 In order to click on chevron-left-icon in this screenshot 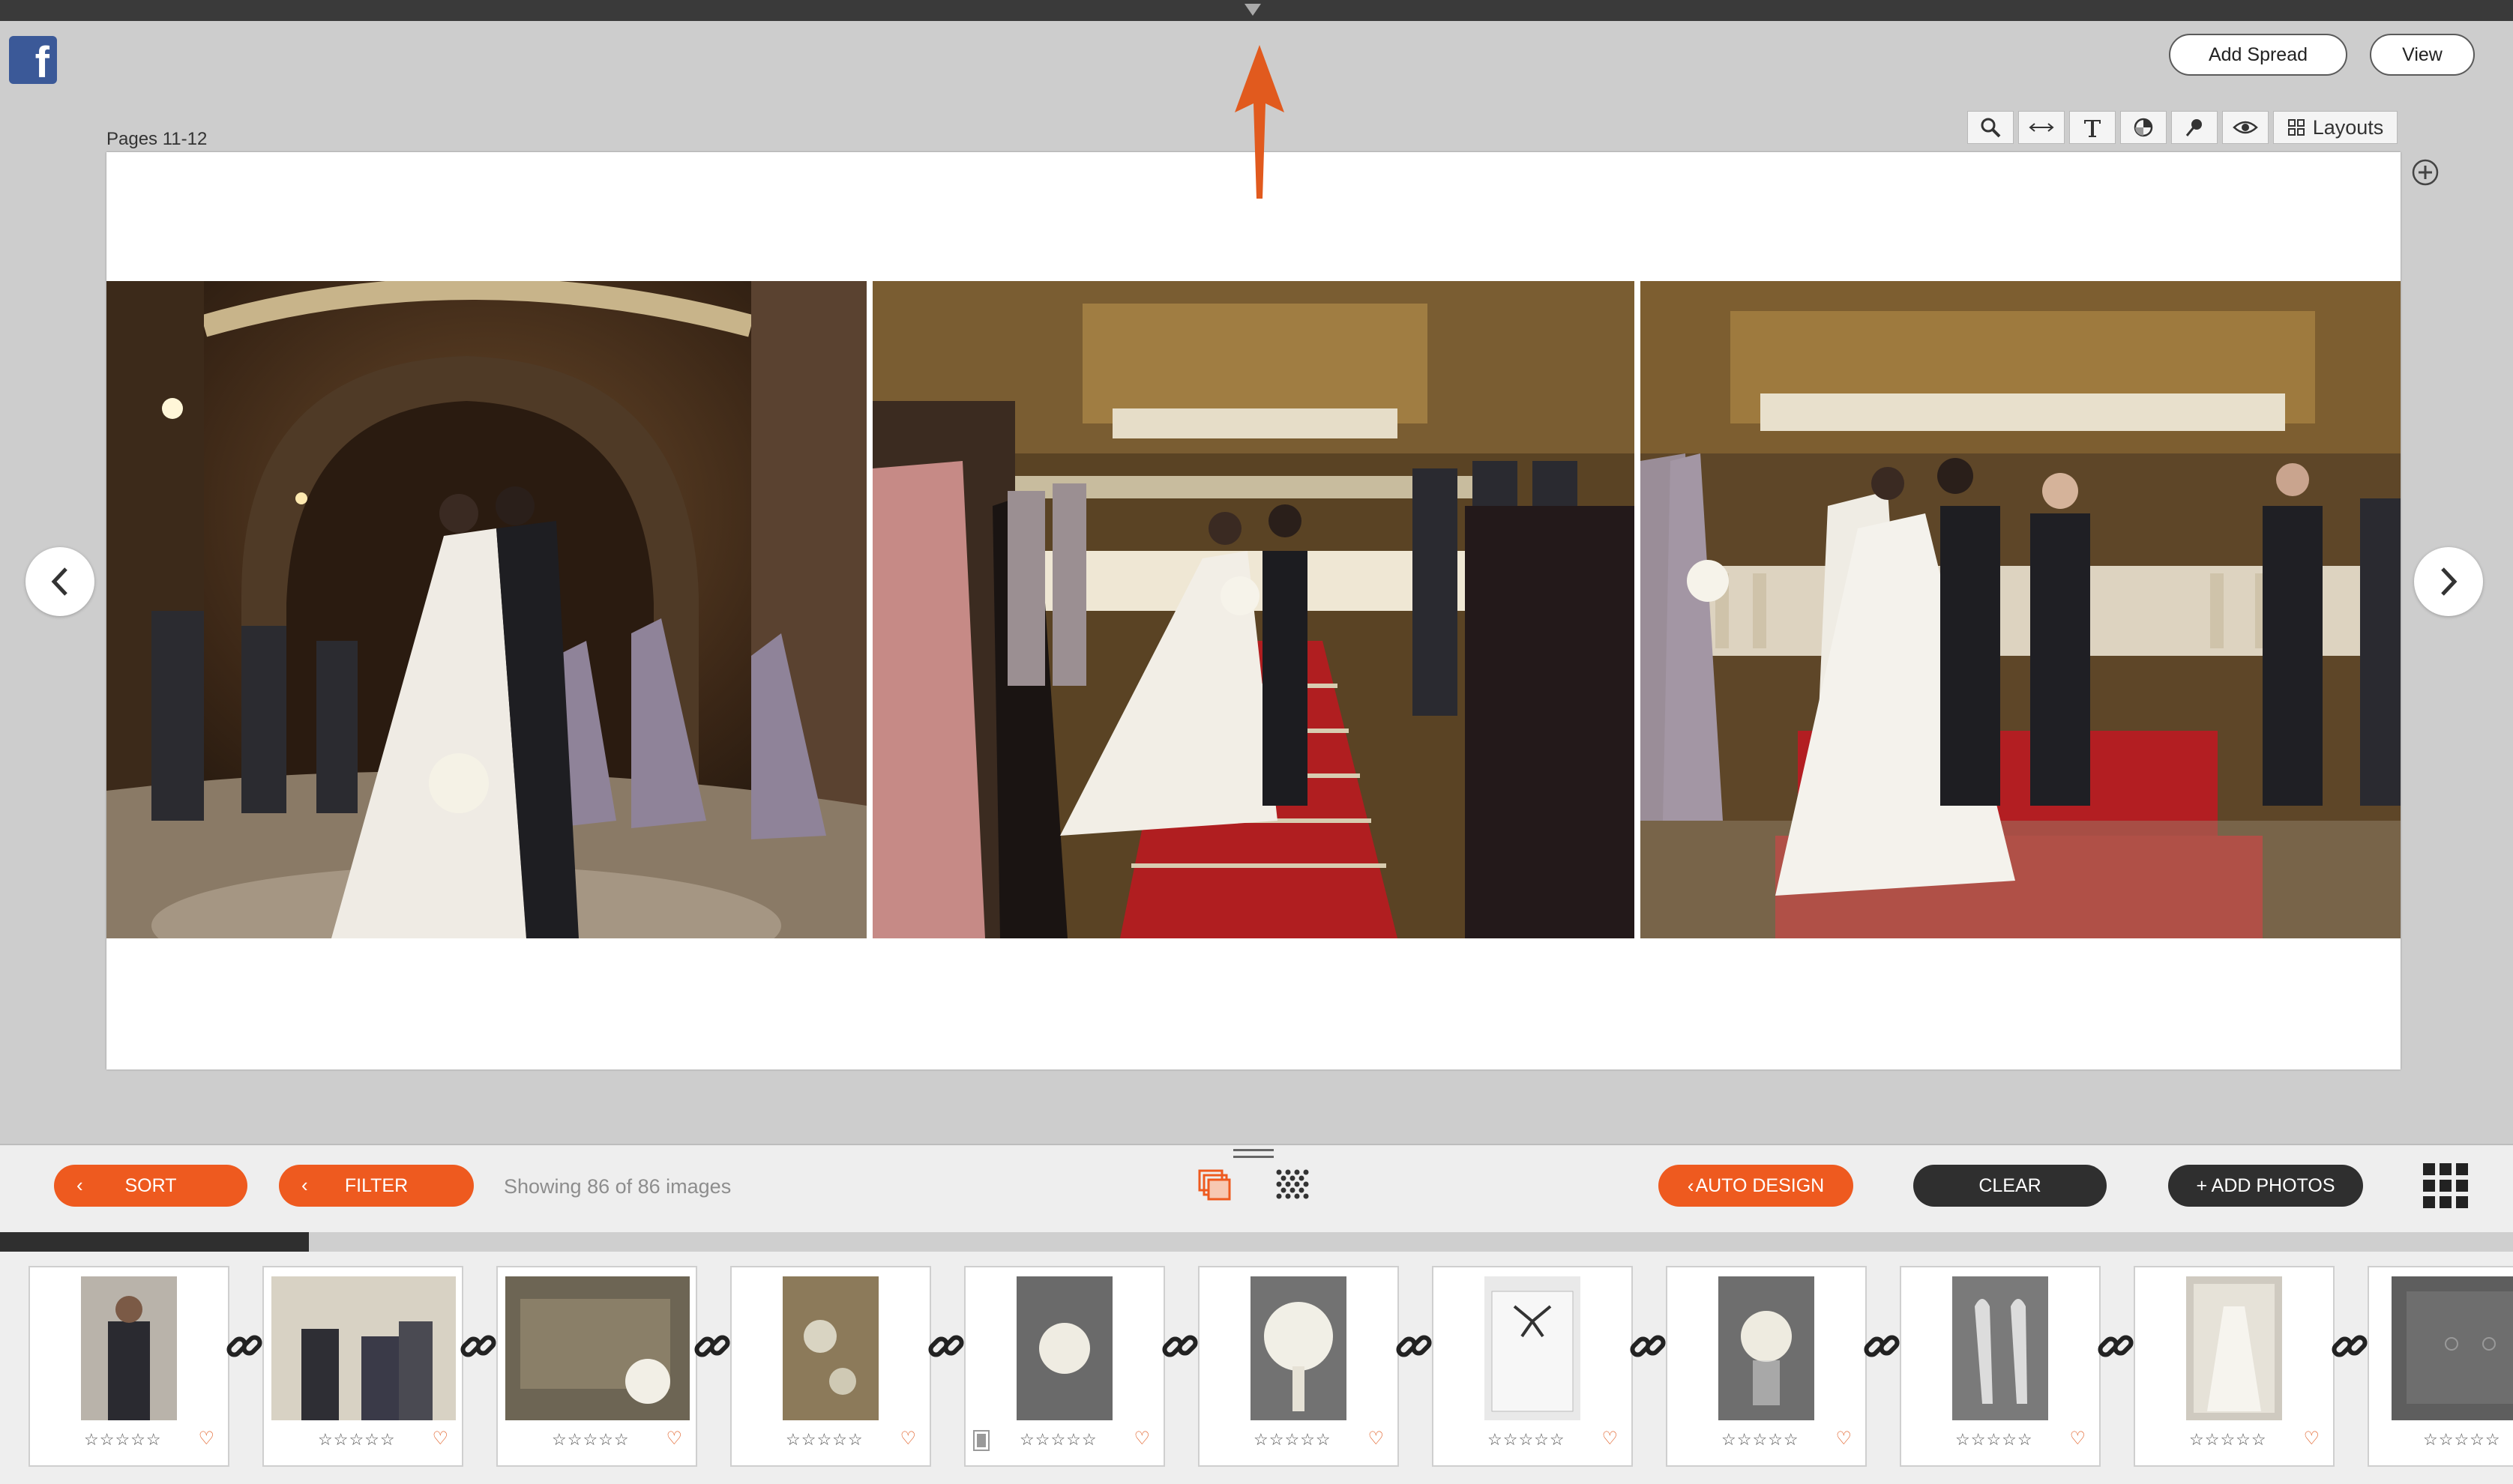, I will do `click(59, 582)`.